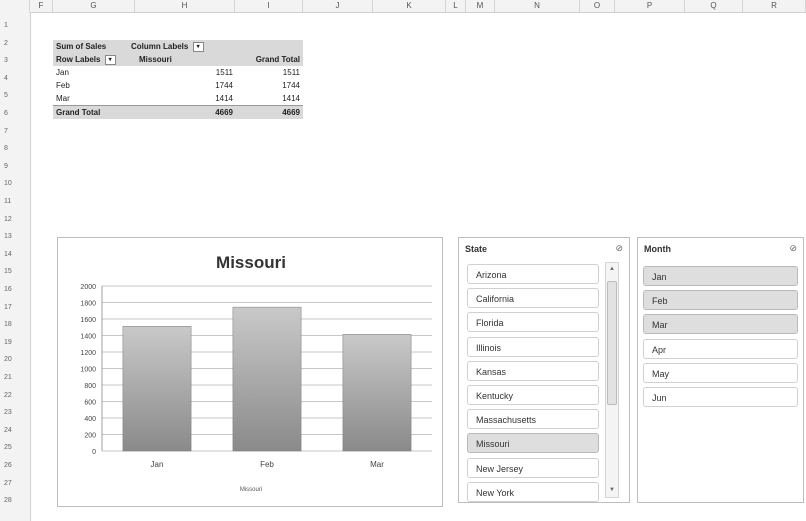 This screenshot has width=806, height=521. Describe the element at coordinates (720, 276) in the screenshot. I see `slicer-item-jan: Jan` at that location.